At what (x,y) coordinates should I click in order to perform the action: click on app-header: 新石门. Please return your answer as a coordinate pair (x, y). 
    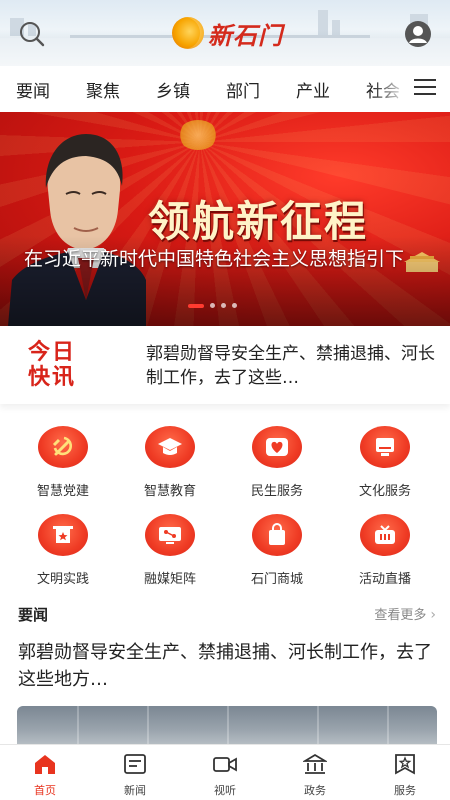
    Looking at the image, I should click on (225, 33).